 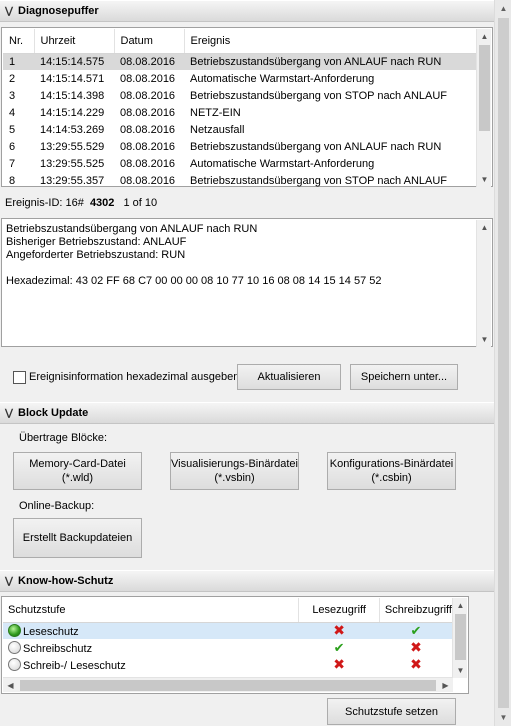 I want to click on hex-output-checkbox, so click(x=19, y=377).